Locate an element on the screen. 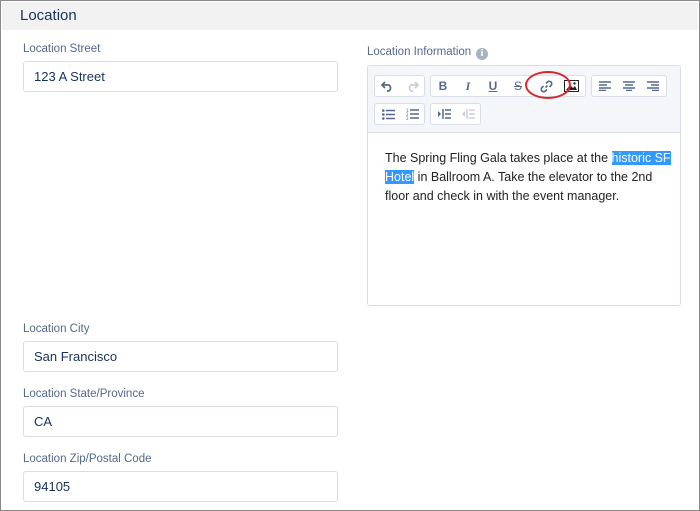  city-label: Location City is located at coordinates (56, 329).